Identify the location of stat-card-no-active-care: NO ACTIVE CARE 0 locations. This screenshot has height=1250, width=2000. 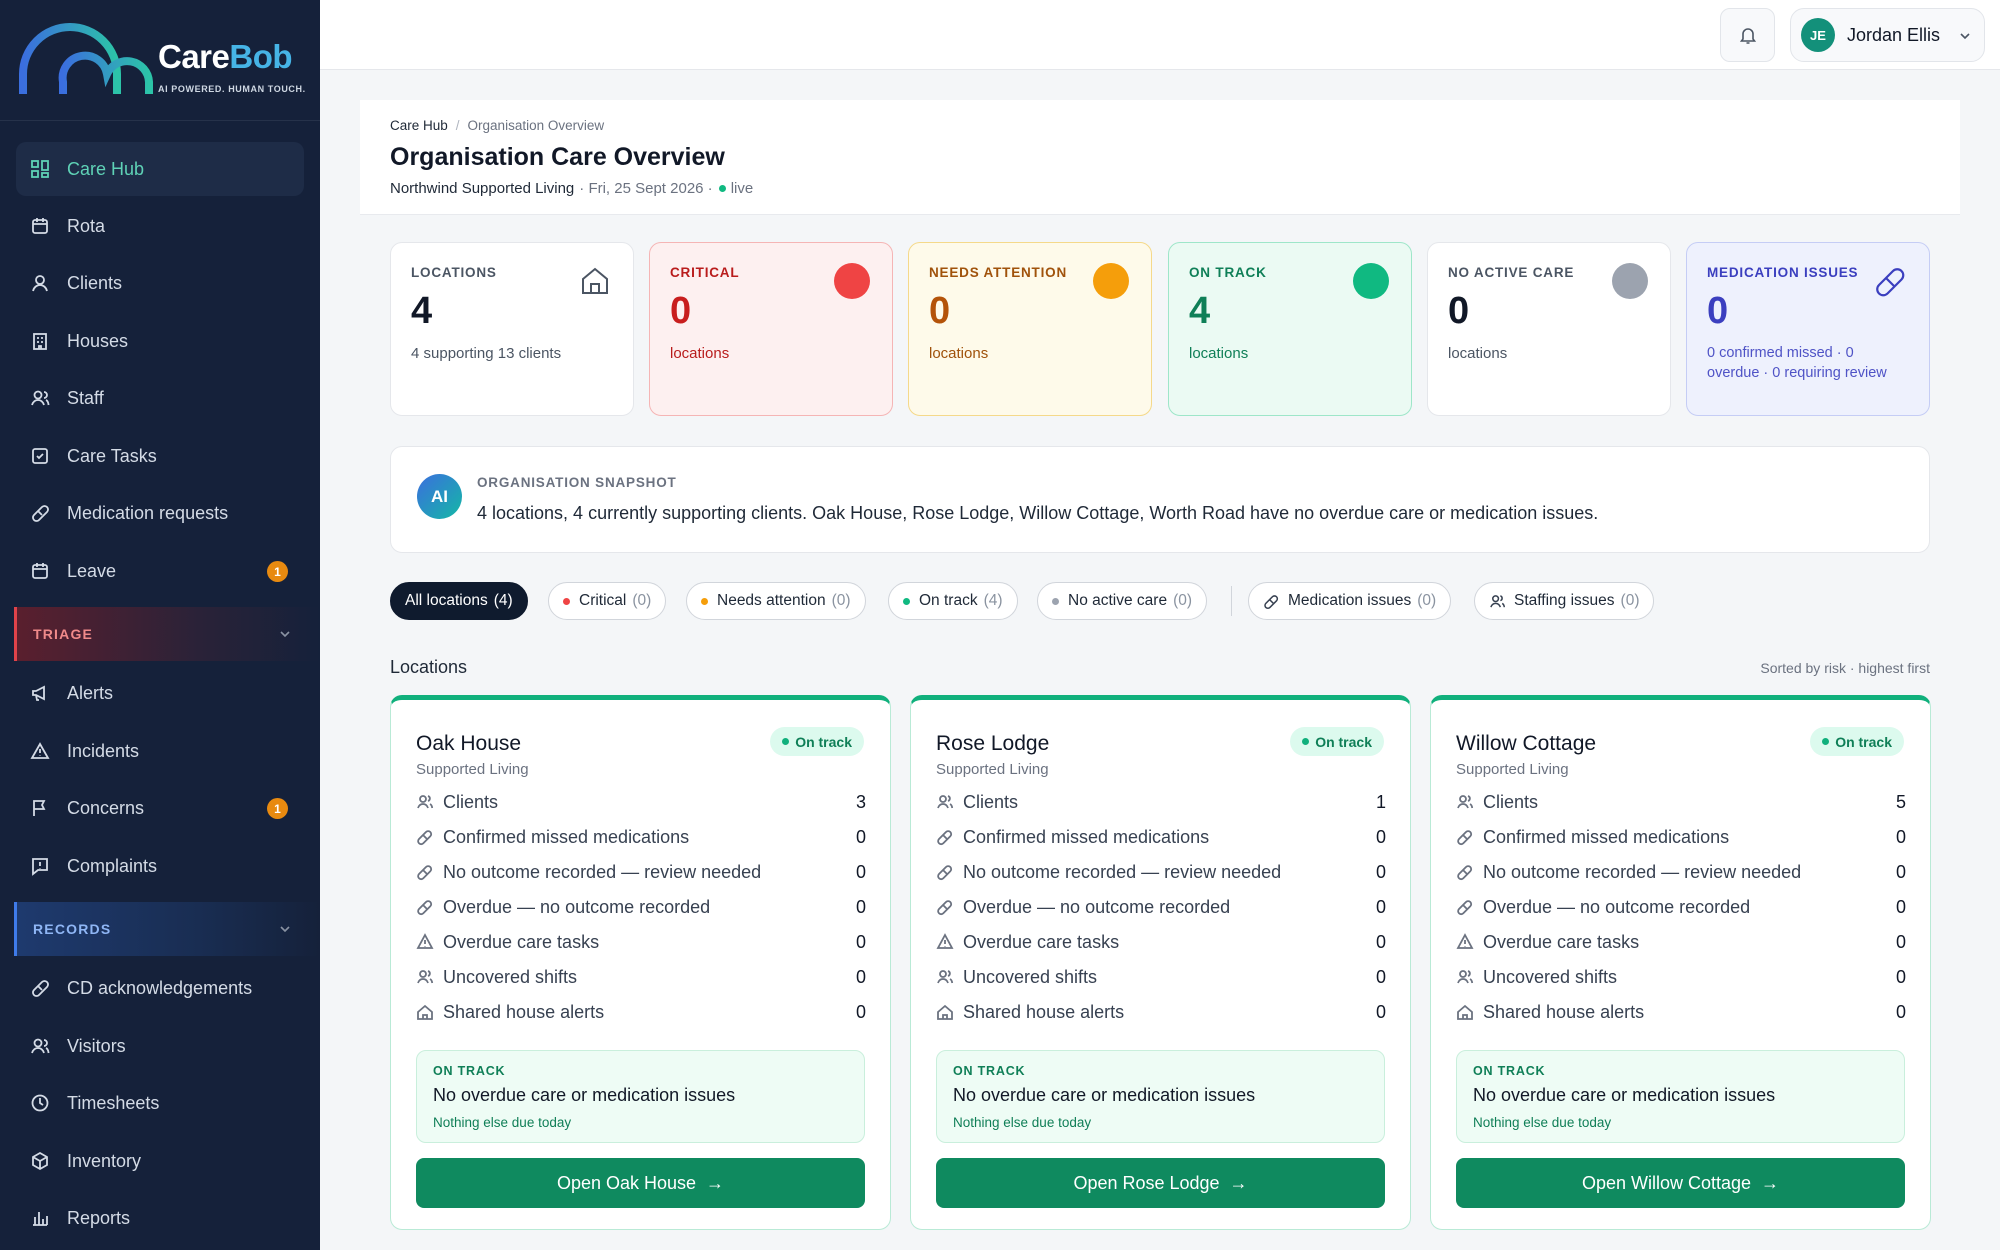
(1549, 329).